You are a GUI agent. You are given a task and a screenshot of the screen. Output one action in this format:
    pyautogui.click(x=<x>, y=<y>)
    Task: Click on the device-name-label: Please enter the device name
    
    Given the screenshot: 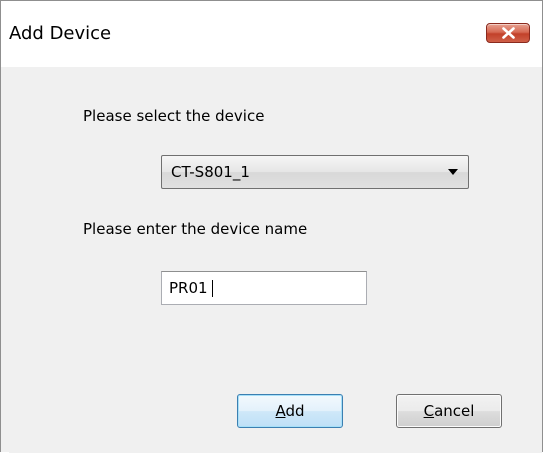 What is the action you would take?
    pyautogui.click(x=195, y=229)
    